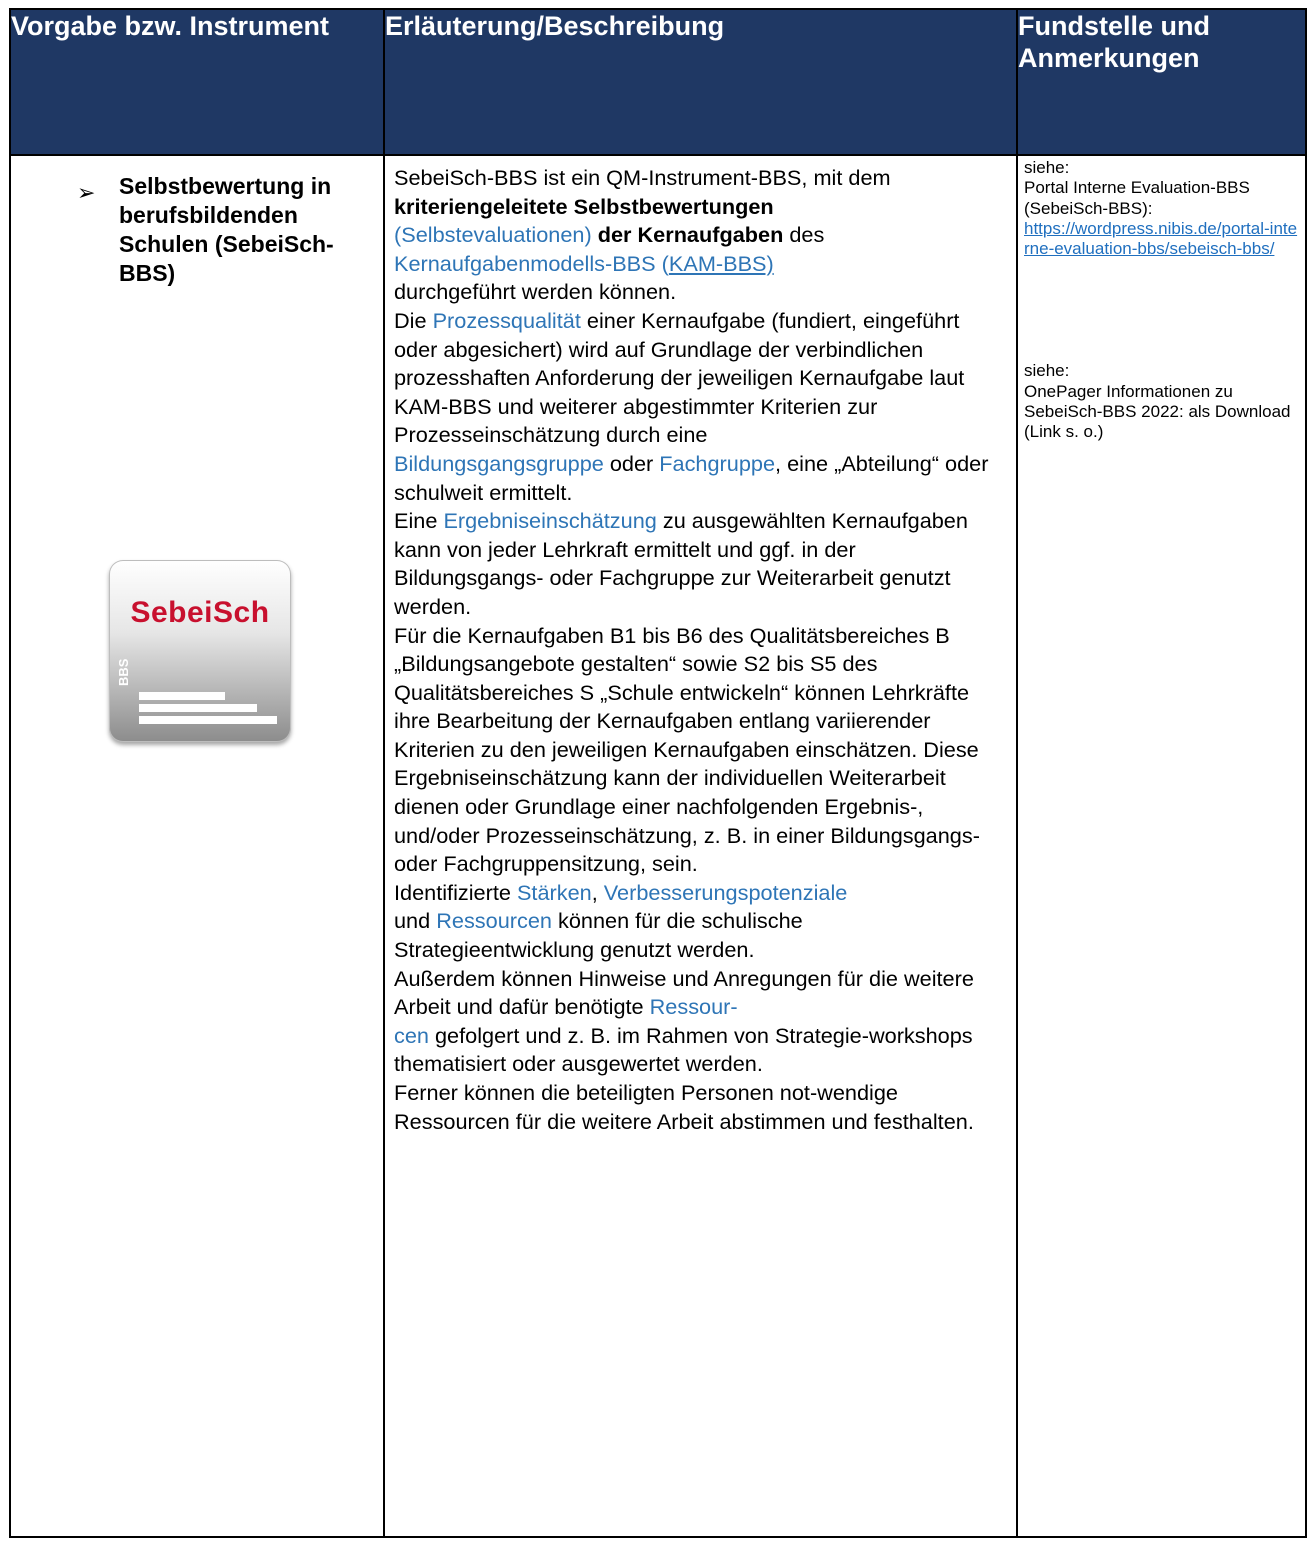 This screenshot has width=1311, height=1542. Describe the element at coordinates (525, 263) in the screenshot. I see `link-kernaufgabenmodell: Kernaufgabenmodells-BBS` at that location.